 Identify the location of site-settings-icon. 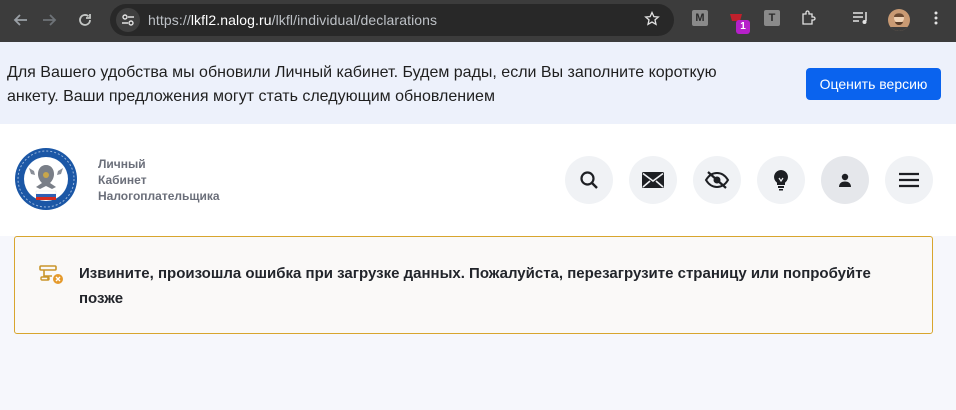
(128, 20).